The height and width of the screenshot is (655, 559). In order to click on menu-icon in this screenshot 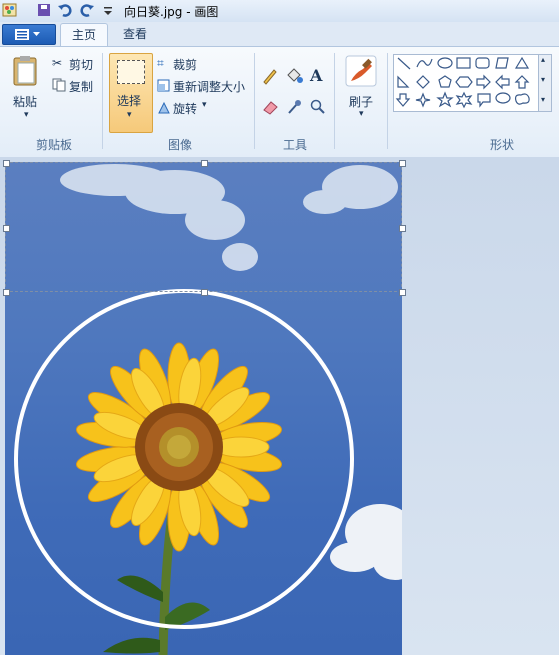, I will do `click(27, 34)`.